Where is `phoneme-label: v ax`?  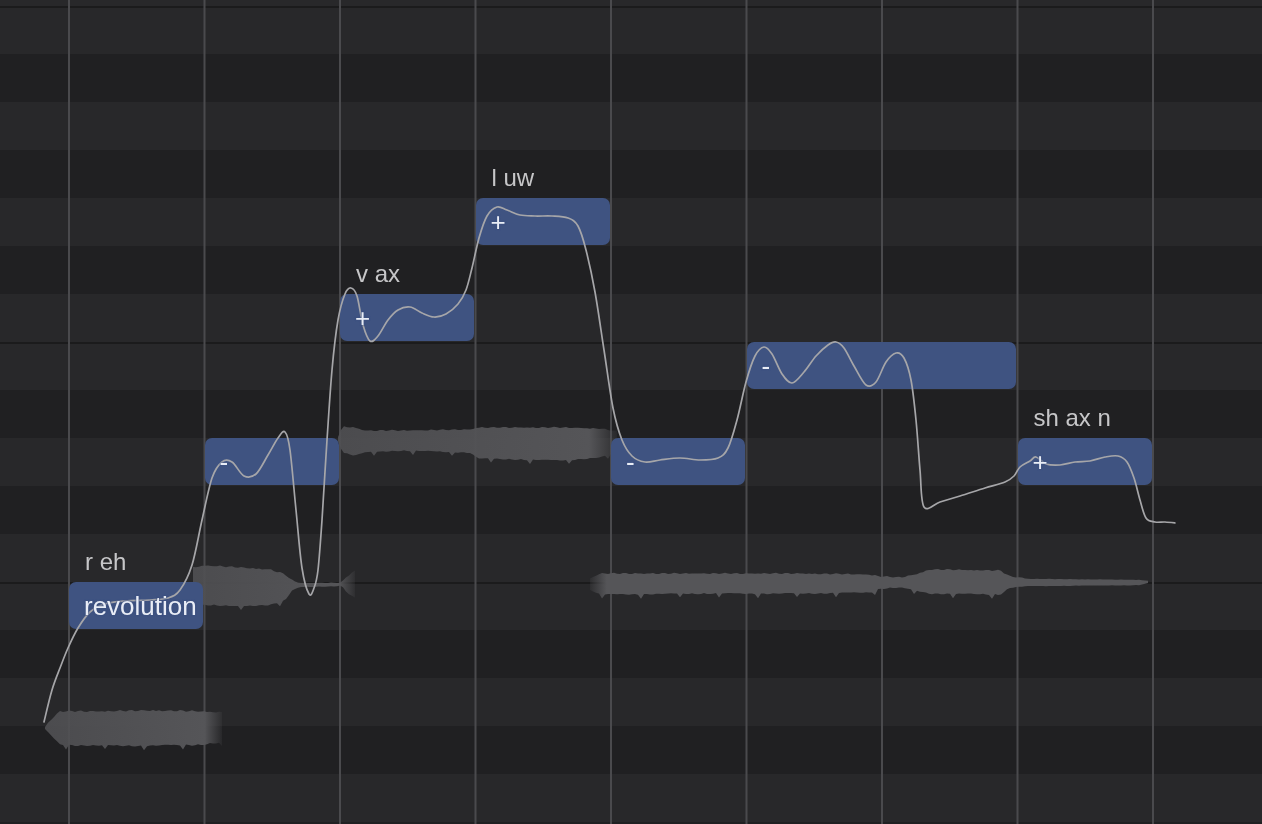
phoneme-label: v ax is located at coordinates (378, 274).